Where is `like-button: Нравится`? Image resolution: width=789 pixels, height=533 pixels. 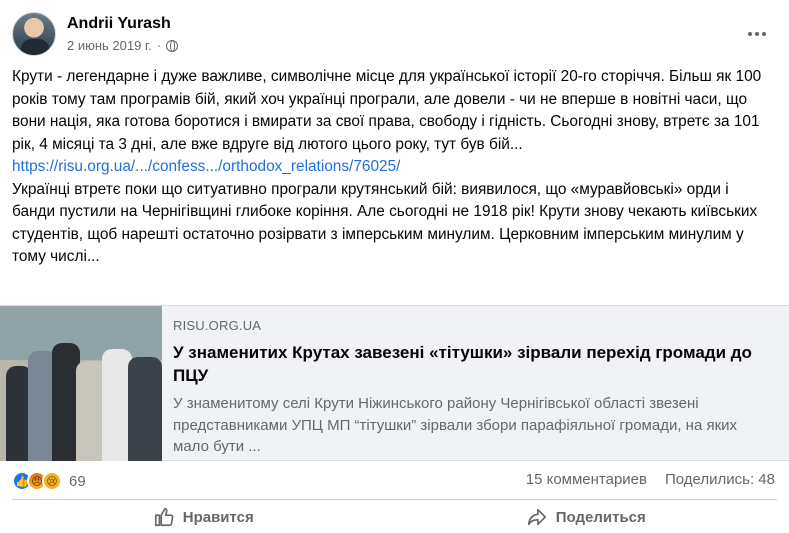
like-button: Нравится is located at coordinates (203, 517).